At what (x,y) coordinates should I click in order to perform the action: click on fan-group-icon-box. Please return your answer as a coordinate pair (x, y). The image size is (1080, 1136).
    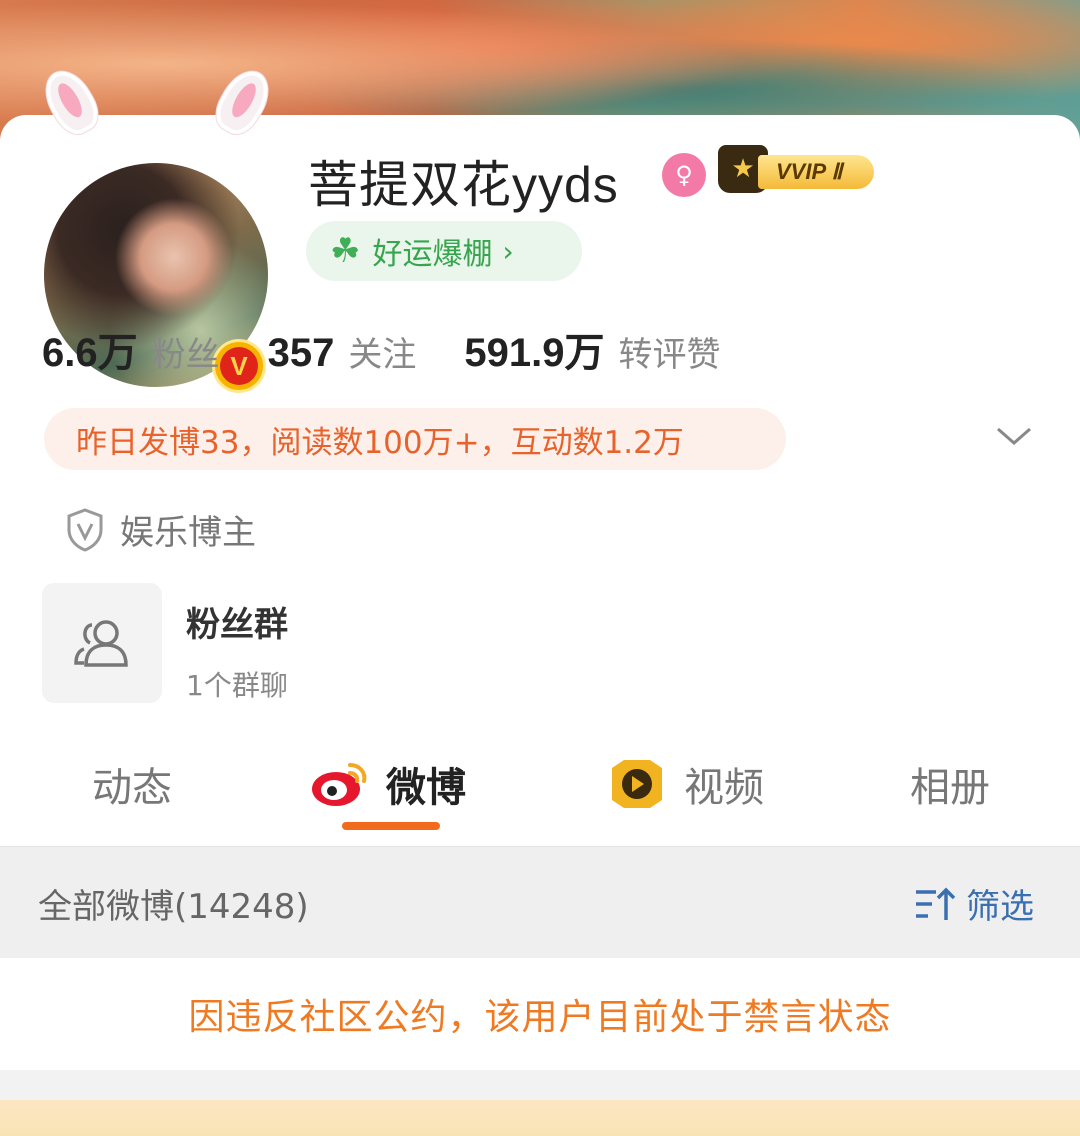
    Looking at the image, I should click on (102, 643).